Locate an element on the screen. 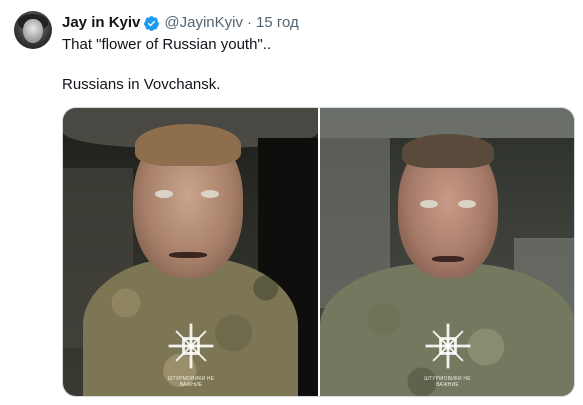 Image resolution: width=583 pixels, height=405 pixels. tweet-timestamp: 15 год is located at coordinates (277, 23).